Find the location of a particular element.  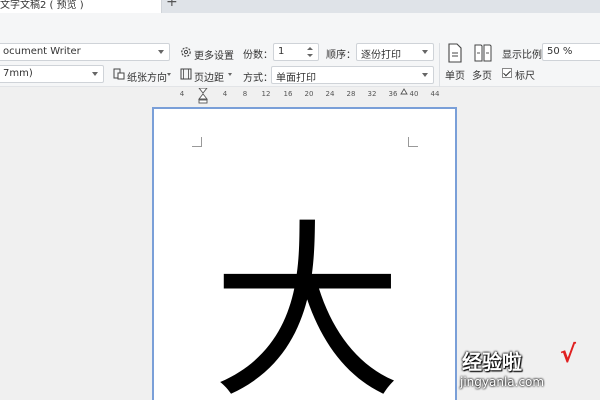

ruler-tick-label: 8 is located at coordinates (245, 94).